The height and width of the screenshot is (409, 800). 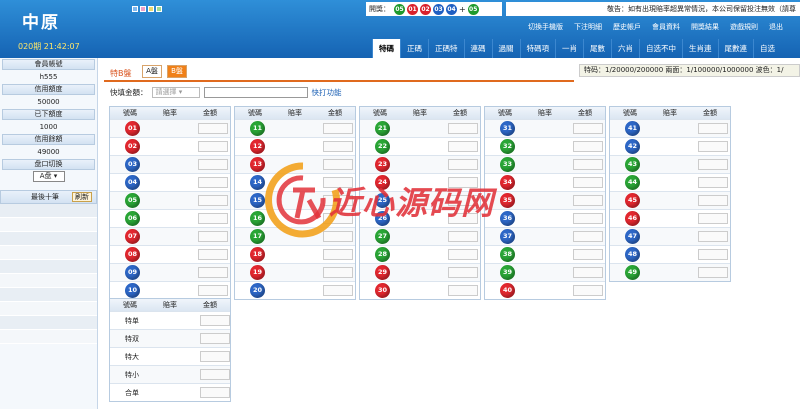 I want to click on table-row: 22, so click(x=420, y=146).